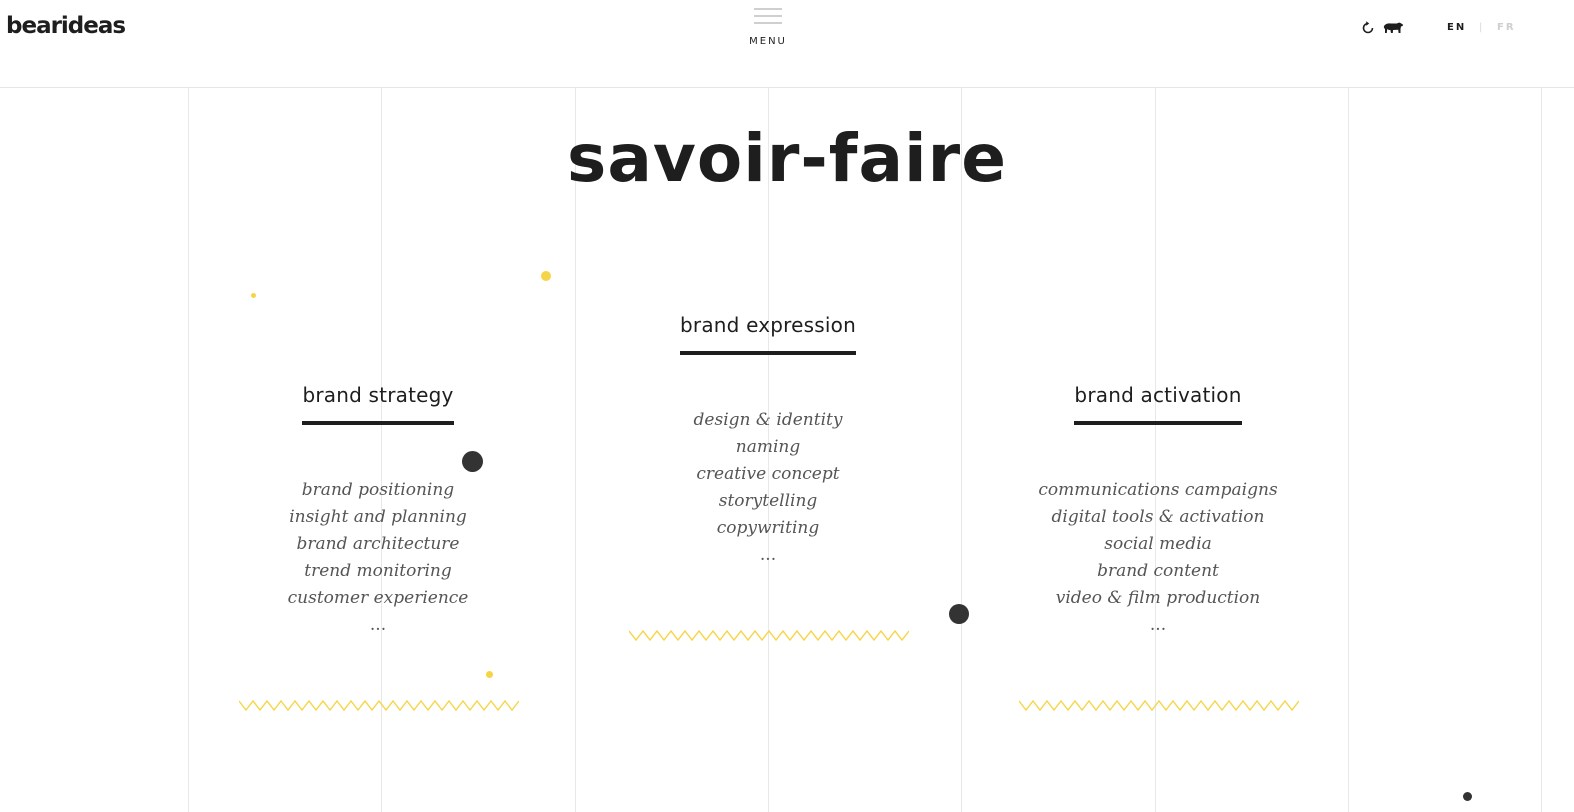  What do you see at coordinates (378, 544) in the screenshot?
I see `list-item: brand architecture` at bounding box center [378, 544].